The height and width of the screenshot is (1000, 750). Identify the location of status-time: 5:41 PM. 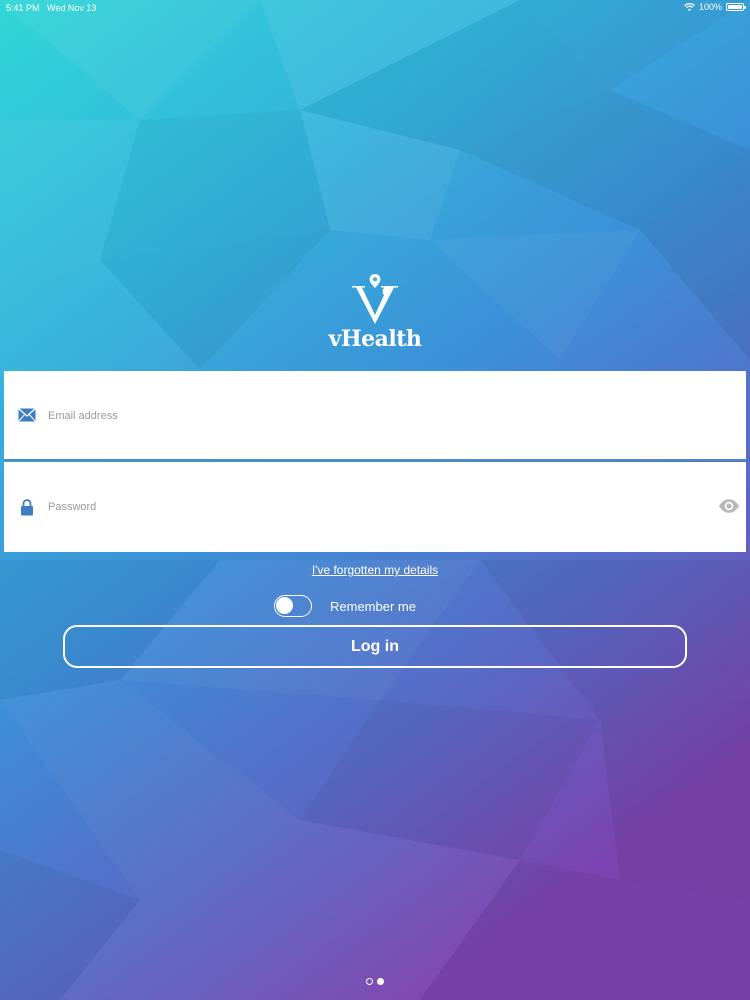
(23, 8).